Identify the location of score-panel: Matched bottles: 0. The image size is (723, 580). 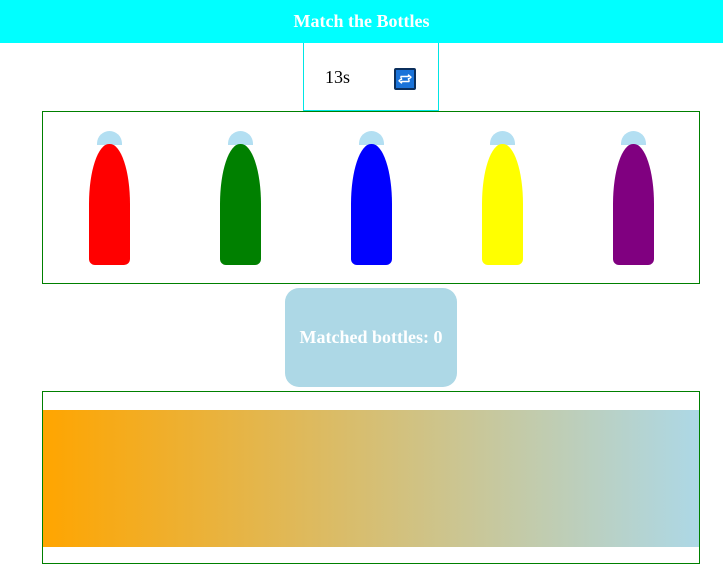
(371, 337).